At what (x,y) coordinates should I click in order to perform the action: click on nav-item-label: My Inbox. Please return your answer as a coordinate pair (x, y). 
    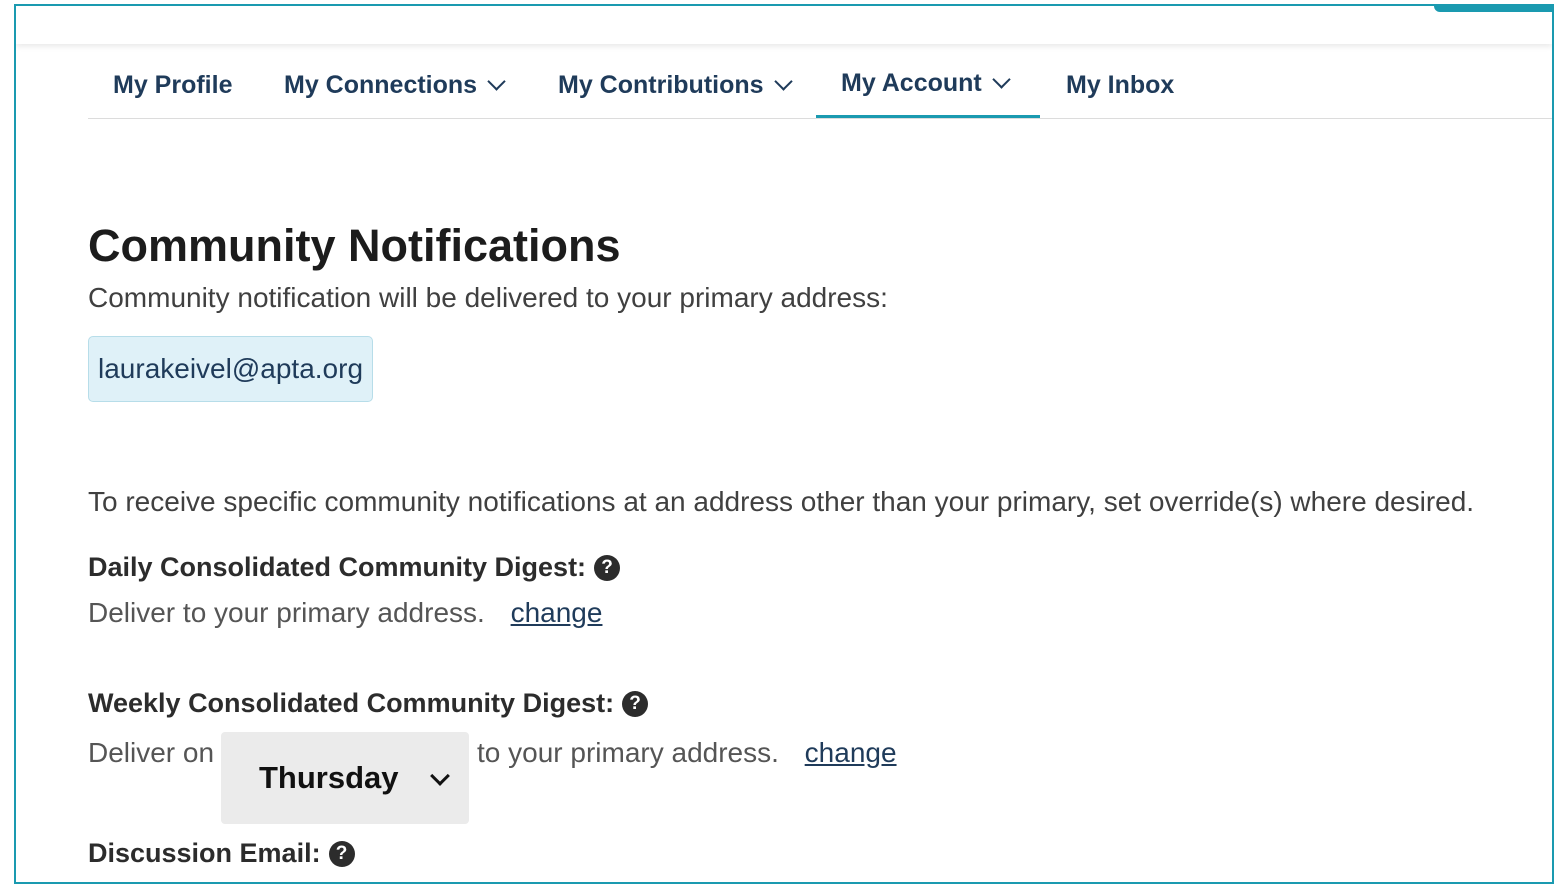
    Looking at the image, I should click on (1120, 84).